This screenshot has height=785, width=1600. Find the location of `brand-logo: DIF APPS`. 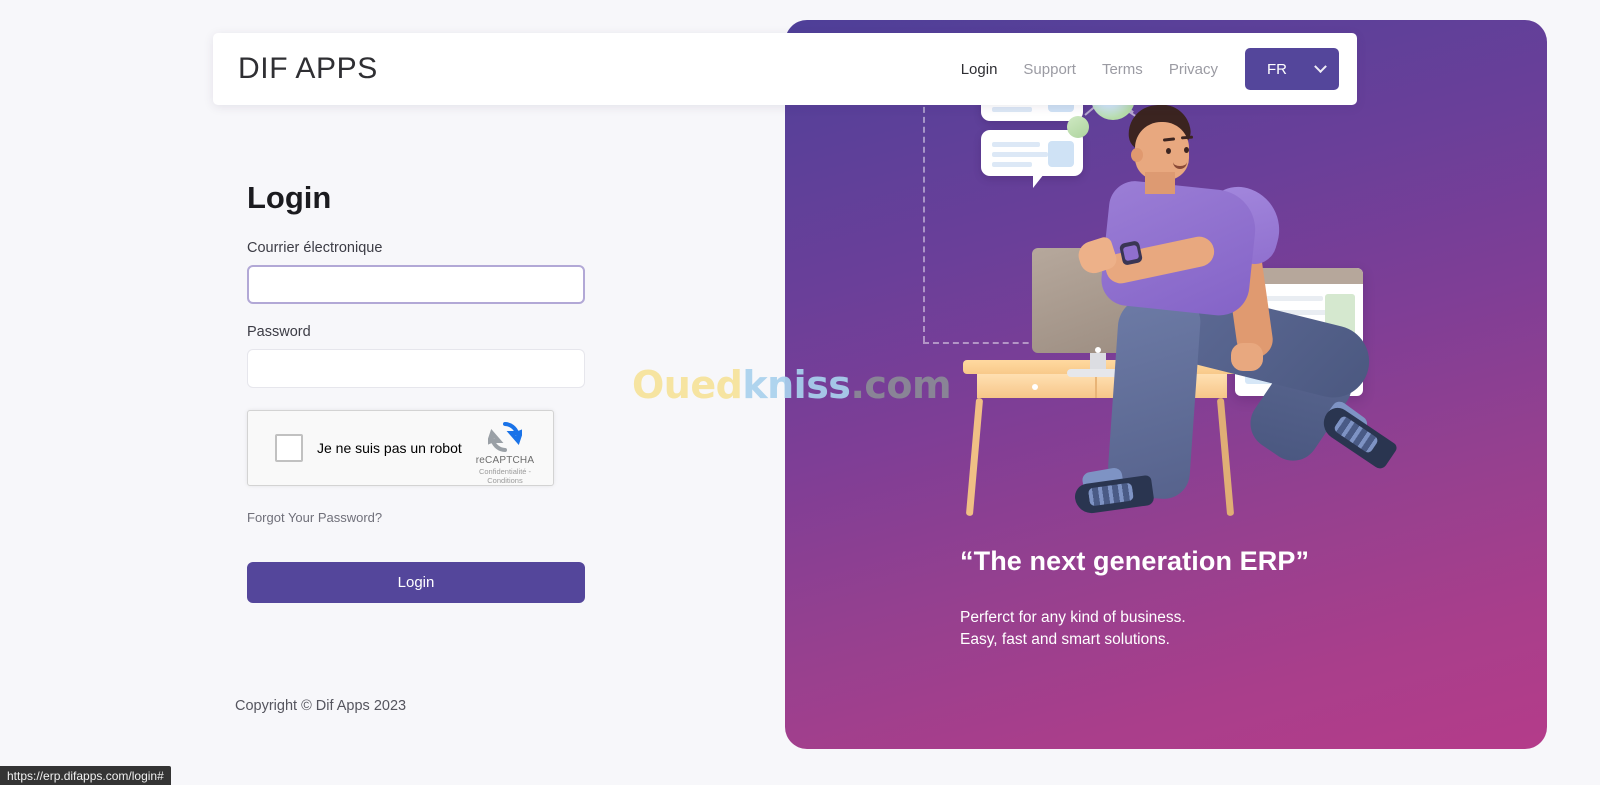

brand-logo: DIF APPS is located at coordinates (308, 69).